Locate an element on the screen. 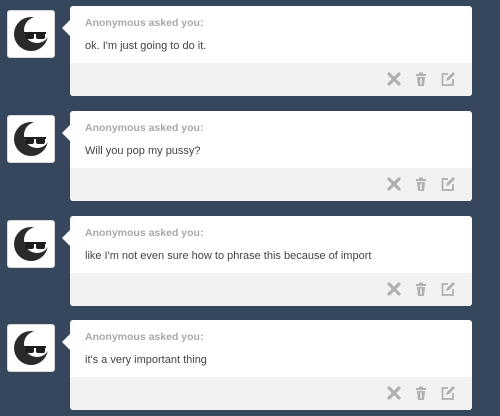 Image resolution: width=500 pixels, height=416 pixels. question-text: Will you pop my pussy? is located at coordinates (143, 151).